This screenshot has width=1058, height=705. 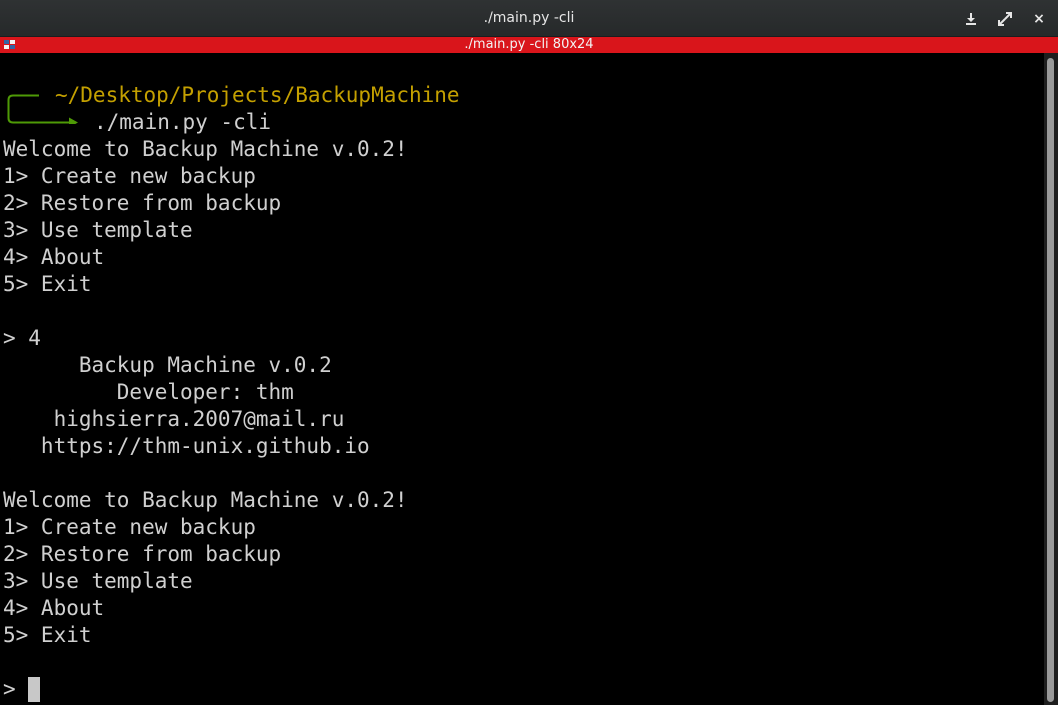 What do you see at coordinates (34, 689) in the screenshot?
I see `text-cursor` at bounding box center [34, 689].